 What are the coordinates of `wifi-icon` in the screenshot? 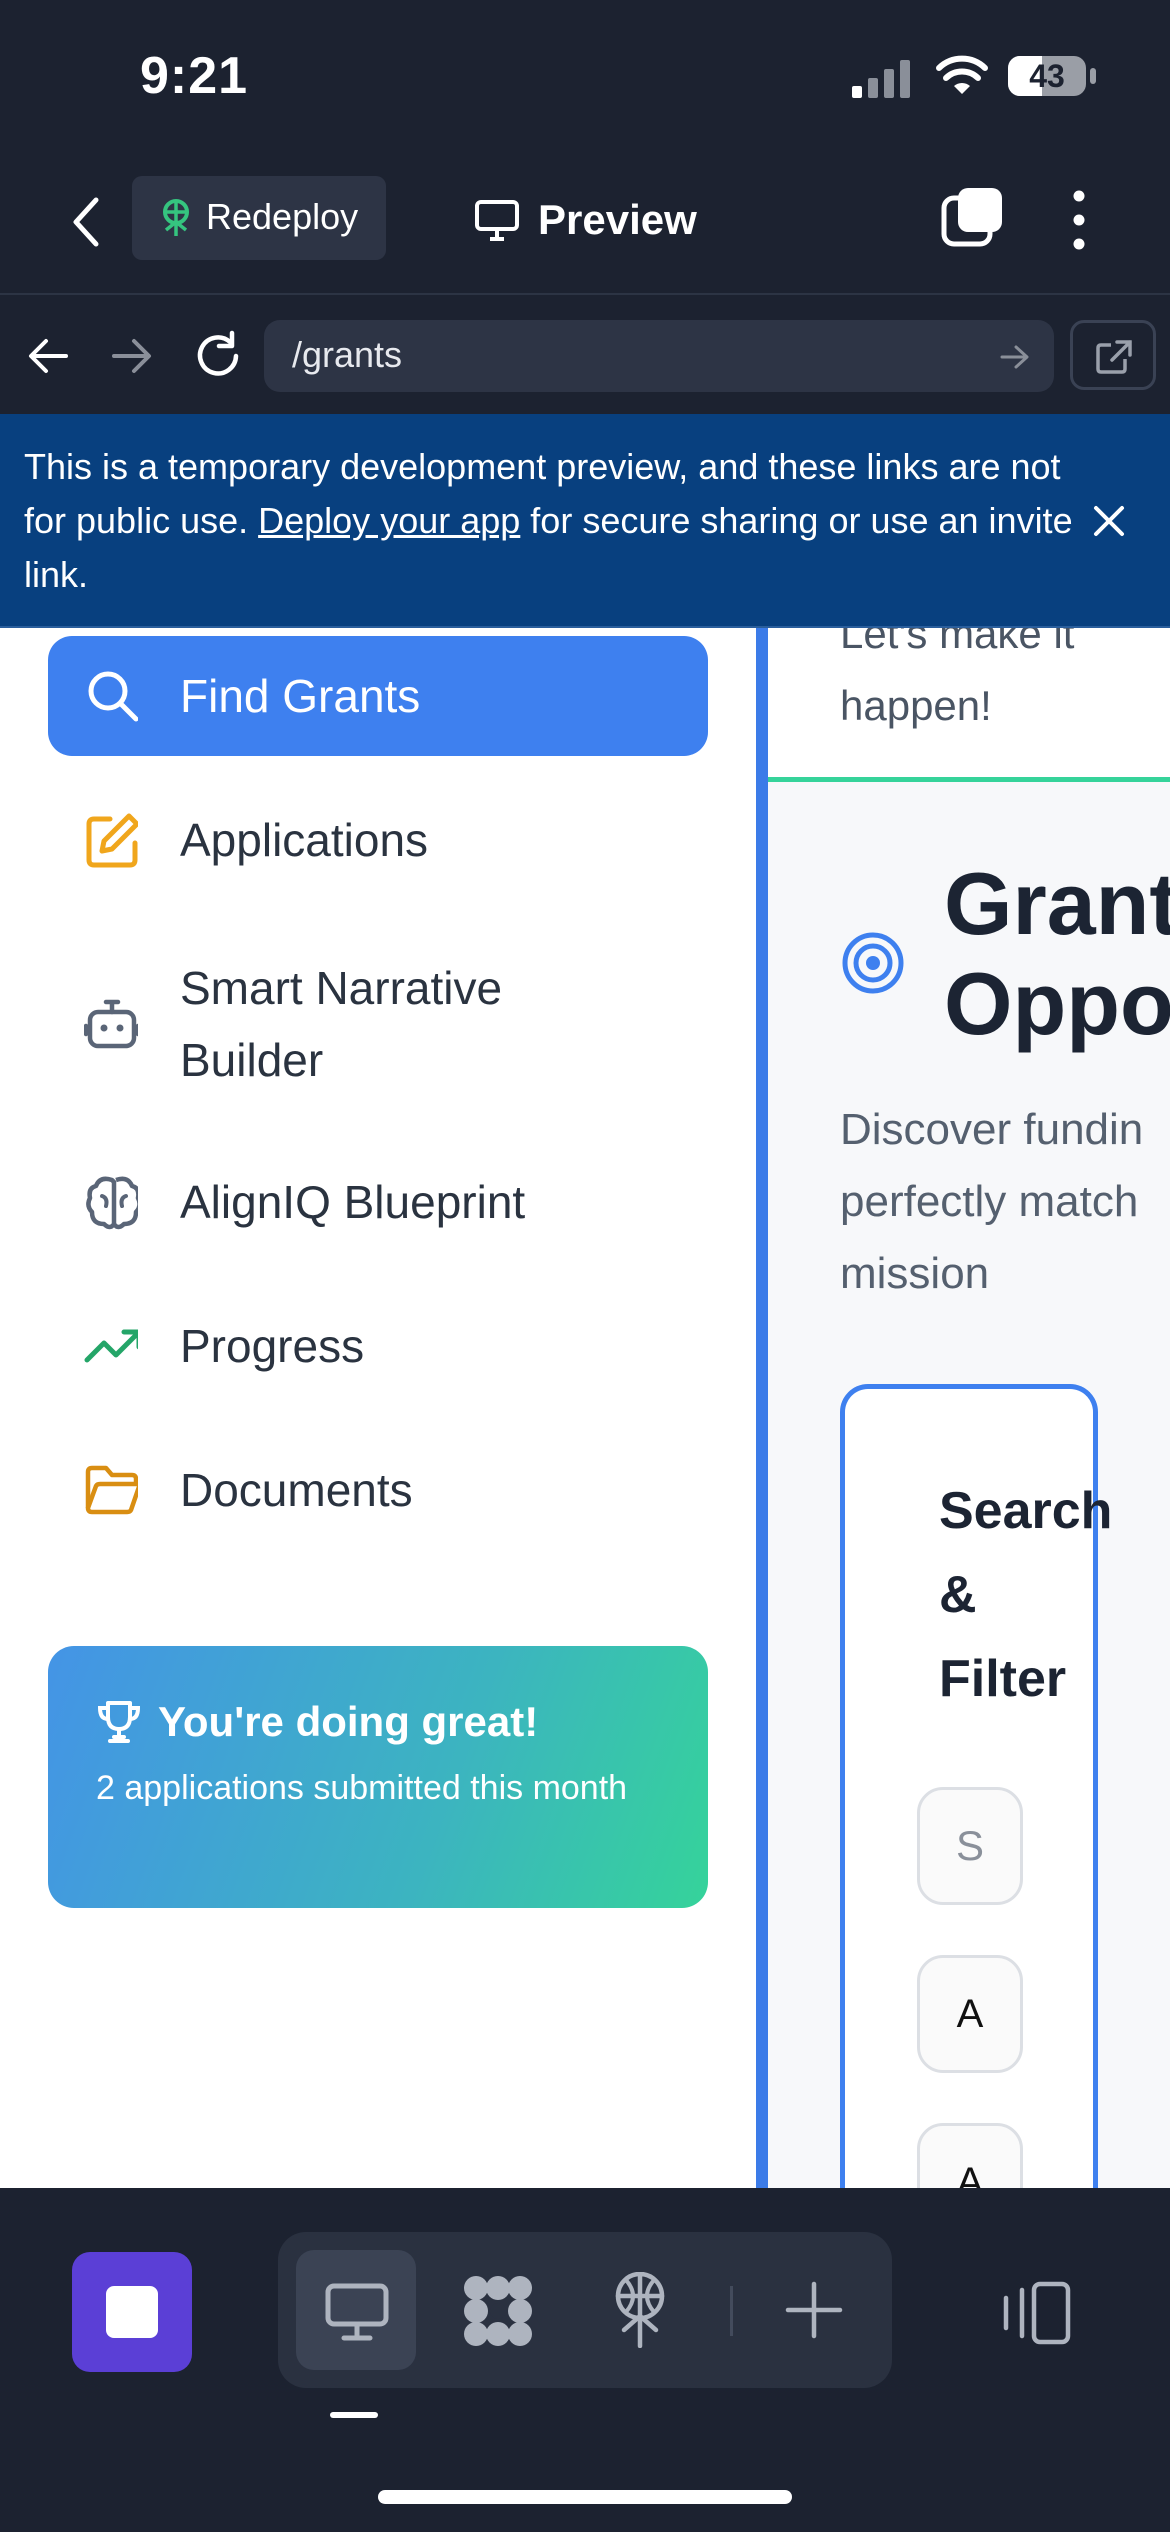 It's located at (962, 74).